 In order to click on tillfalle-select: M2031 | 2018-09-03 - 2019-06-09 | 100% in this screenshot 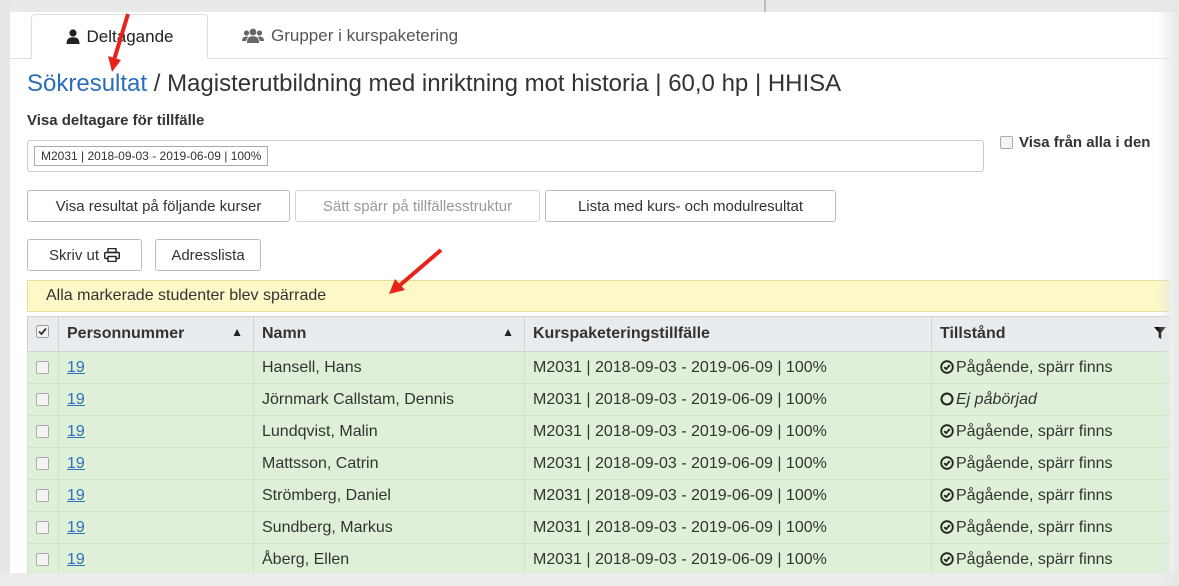, I will do `click(505, 156)`.